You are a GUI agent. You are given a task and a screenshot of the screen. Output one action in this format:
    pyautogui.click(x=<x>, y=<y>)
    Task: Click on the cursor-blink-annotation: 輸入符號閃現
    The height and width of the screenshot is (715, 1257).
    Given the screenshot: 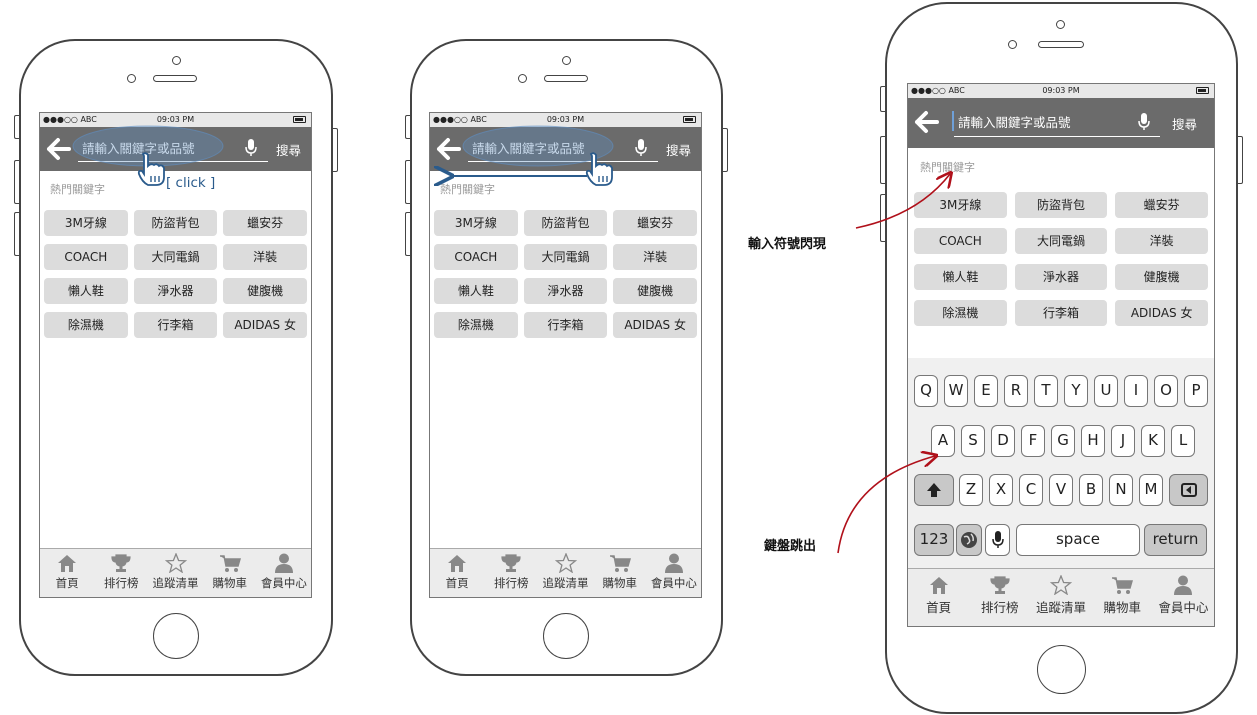 What is the action you would take?
    pyautogui.click(x=787, y=244)
    